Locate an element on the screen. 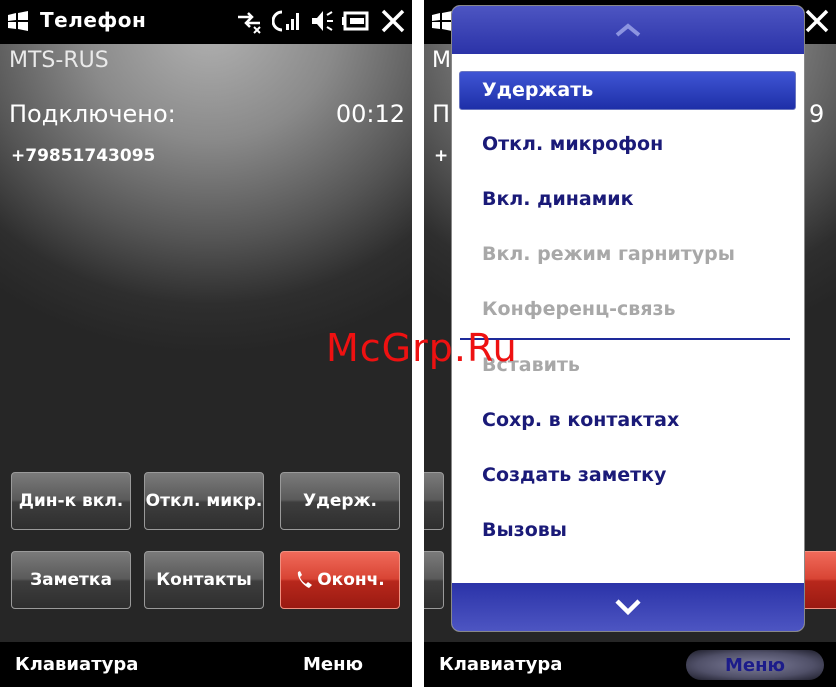  call-state-peek: П is located at coordinates (441, 114).